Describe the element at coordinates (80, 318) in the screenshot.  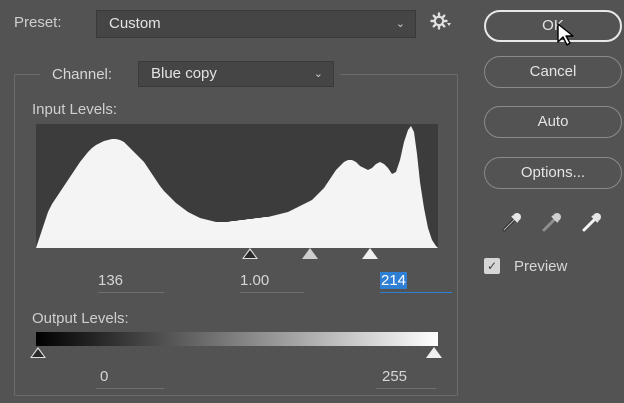
I see `output-levels-label: Output Levels:` at that location.